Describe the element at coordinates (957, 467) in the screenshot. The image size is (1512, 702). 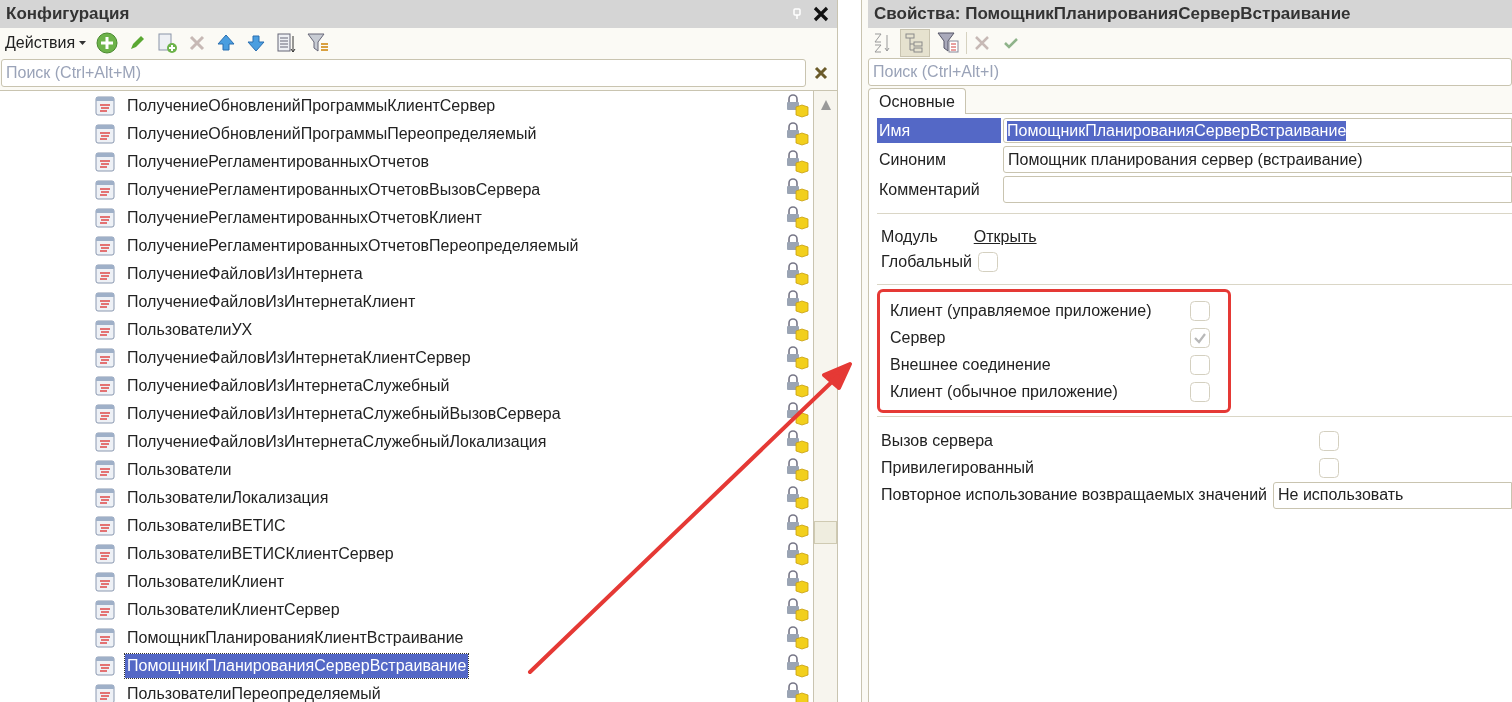
I see `checkbox-label: Привилегированный` at that location.